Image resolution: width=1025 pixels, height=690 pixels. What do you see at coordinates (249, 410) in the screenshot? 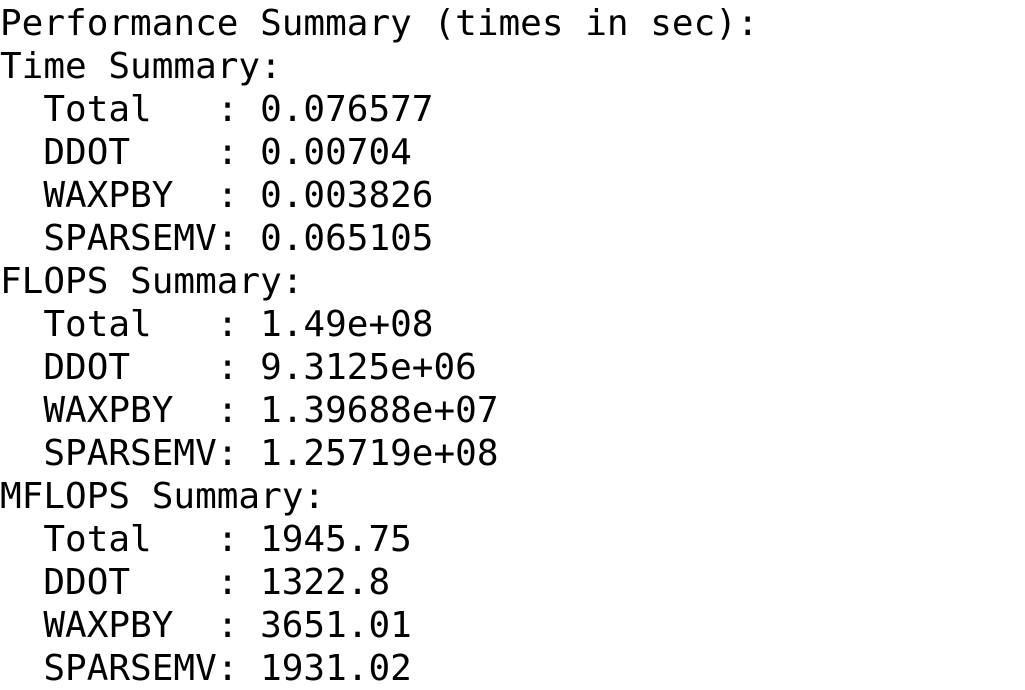
I see `flops-waxpby-line: WAXPBY : 1.39688e+07` at bounding box center [249, 410].